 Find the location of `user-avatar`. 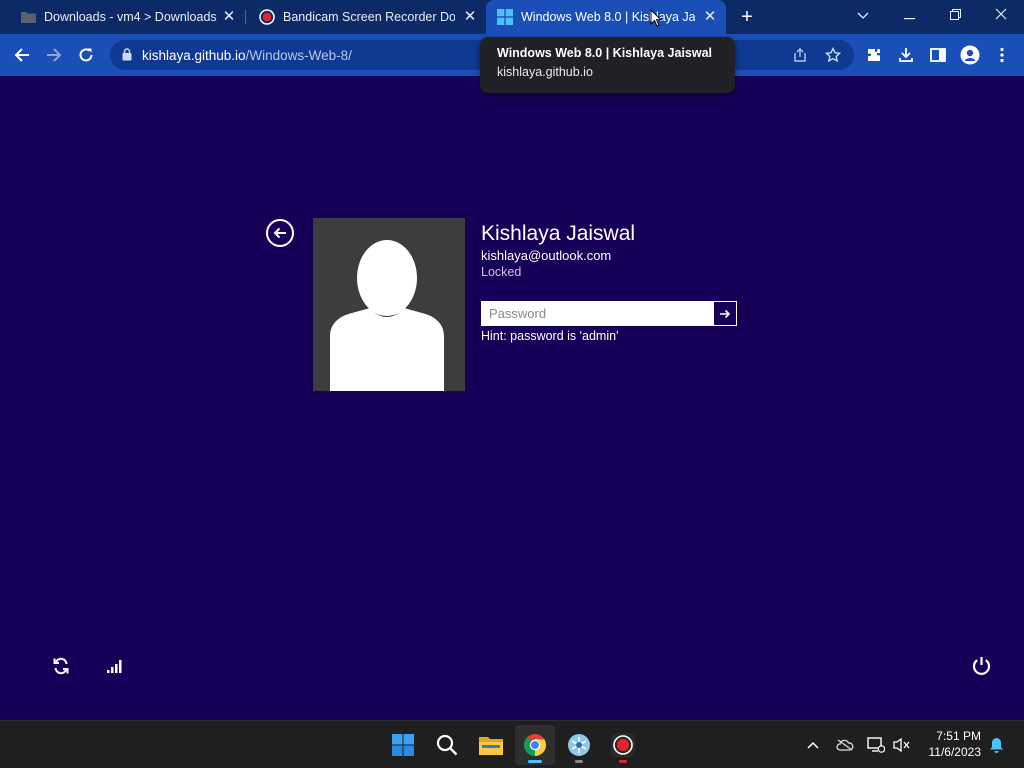

user-avatar is located at coordinates (389, 304).